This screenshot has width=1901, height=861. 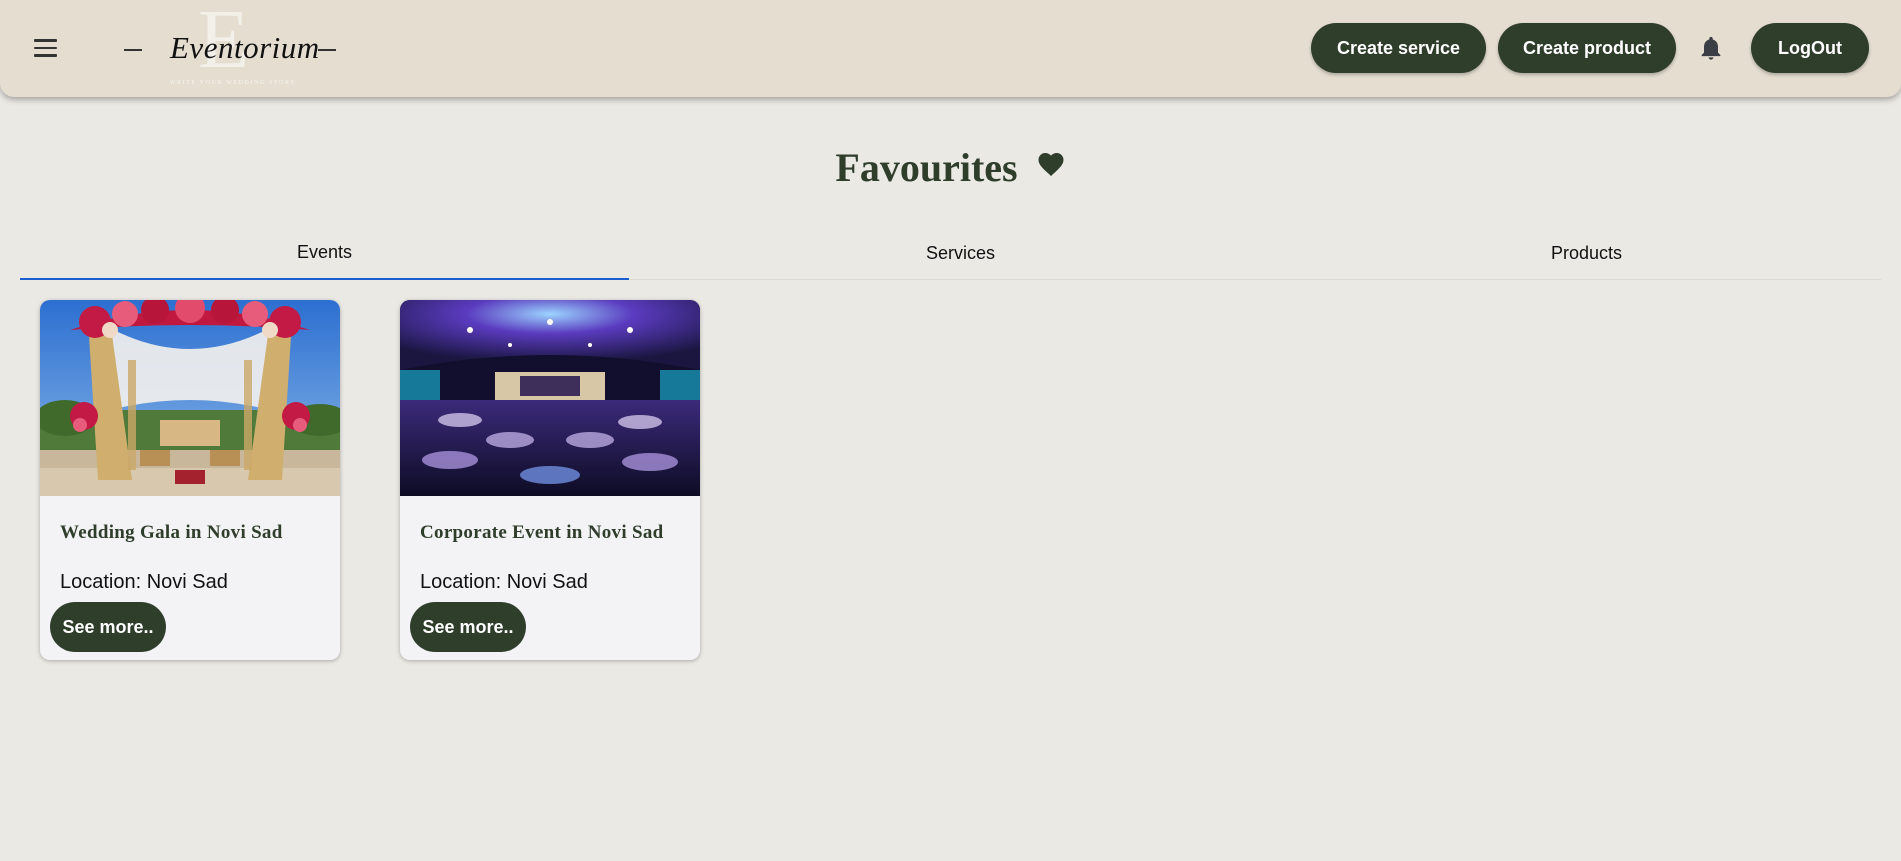 I want to click on tab-products: Products, so click(x=1586, y=253).